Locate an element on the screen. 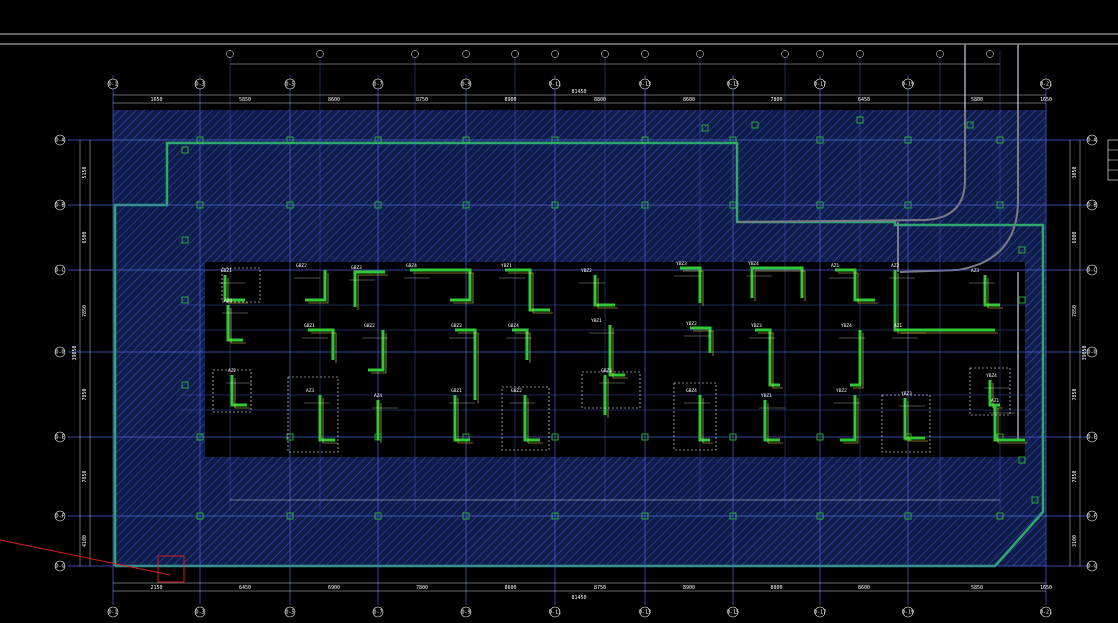  dim-label-bottom: 7800 is located at coordinates (422, 588).